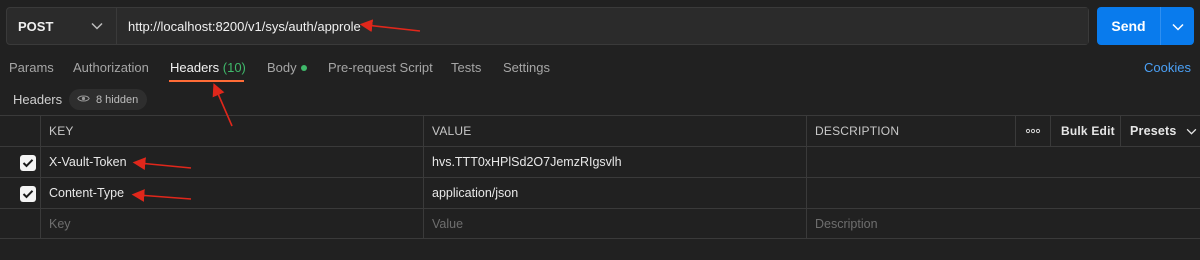 This screenshot has width=1200, height=260. What do you see at coordinates (31, 67) in the screenshot?
I see `tab-params: Params` at bounding box center [31, 67].